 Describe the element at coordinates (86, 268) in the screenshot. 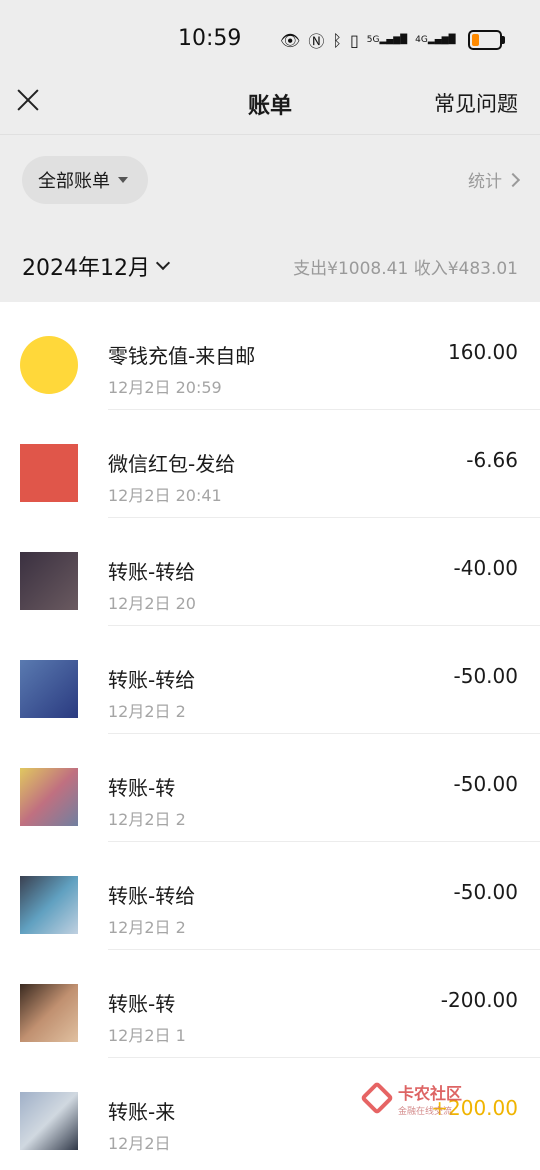

I see `month-label: 2024年12月` at that location.